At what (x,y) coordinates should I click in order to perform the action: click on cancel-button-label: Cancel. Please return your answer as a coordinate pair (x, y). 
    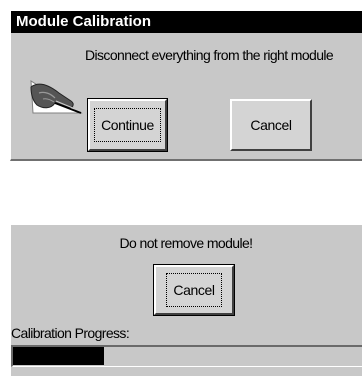
    Looking at the image, I should click on (271, 125).